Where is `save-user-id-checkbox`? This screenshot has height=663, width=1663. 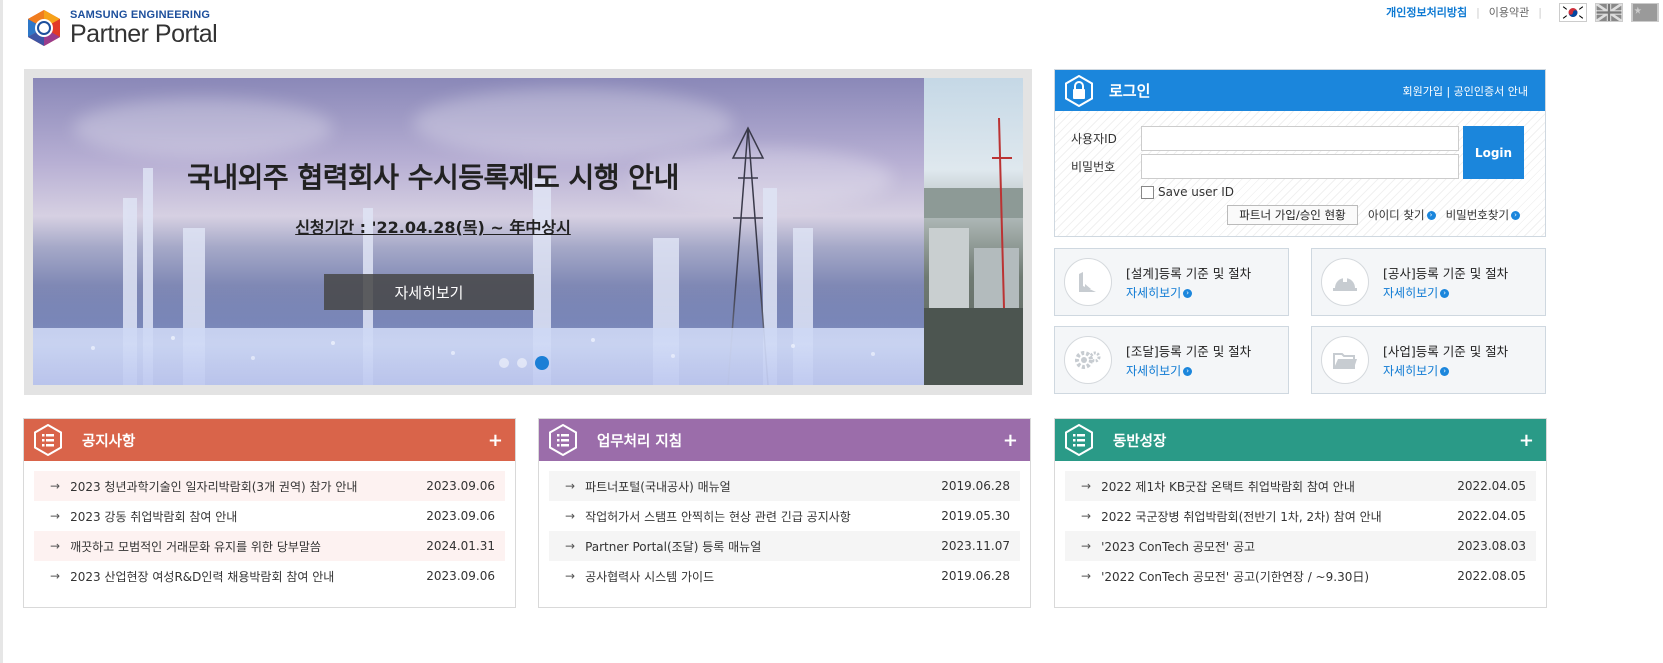
save-user-id-checkbox is located at coordinates (1147, 192).